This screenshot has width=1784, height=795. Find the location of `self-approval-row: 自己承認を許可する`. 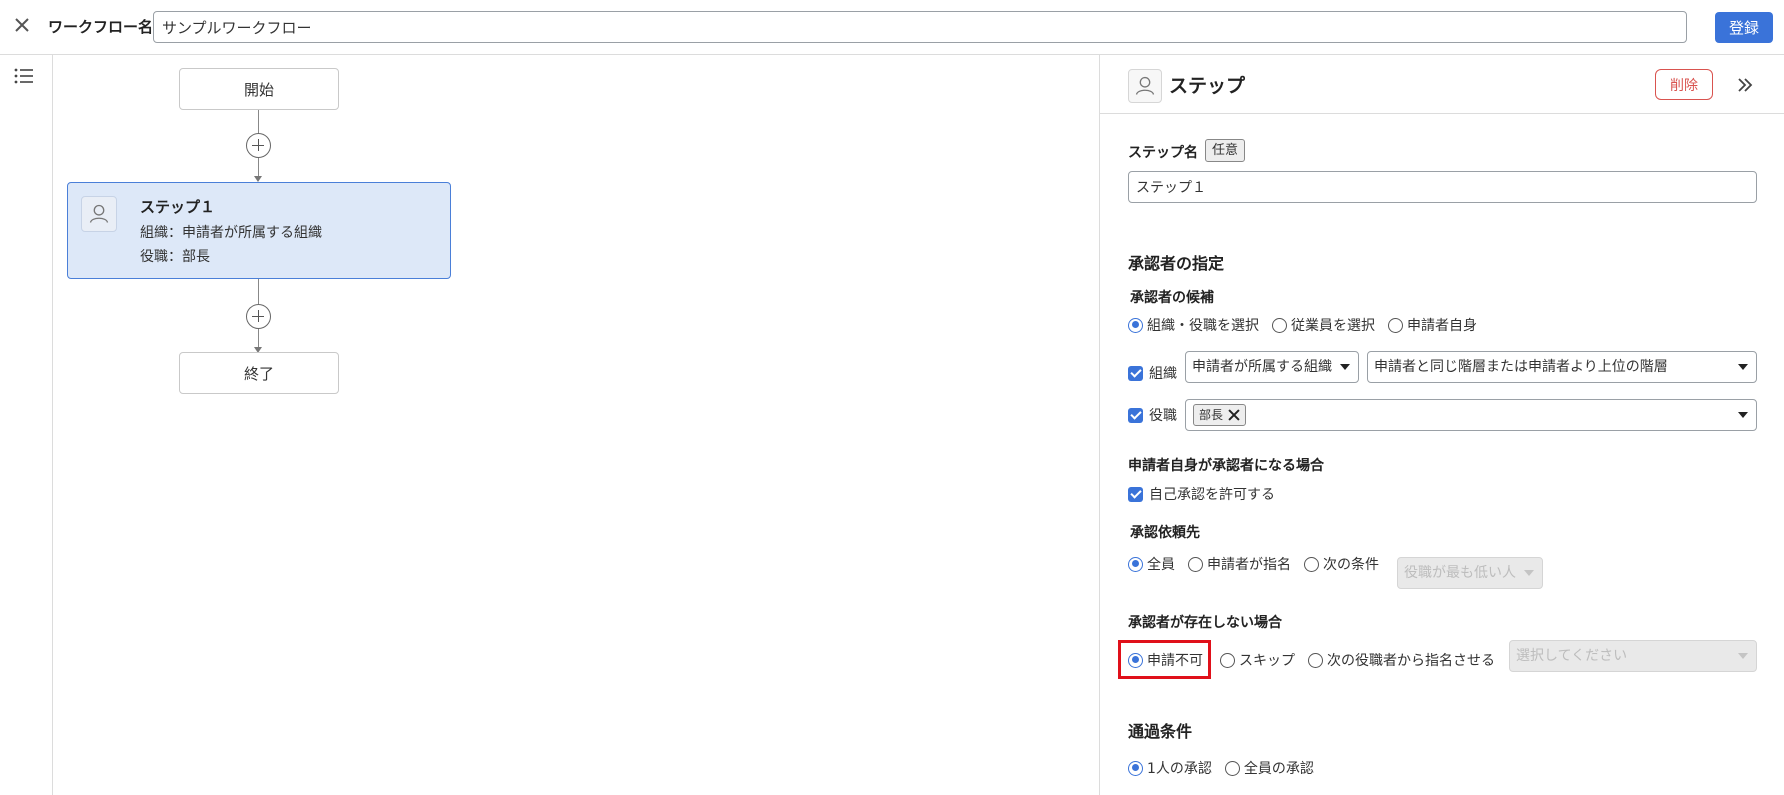

self-approval-row: 自己承認を許可する is located at coordinates (1201, 494).